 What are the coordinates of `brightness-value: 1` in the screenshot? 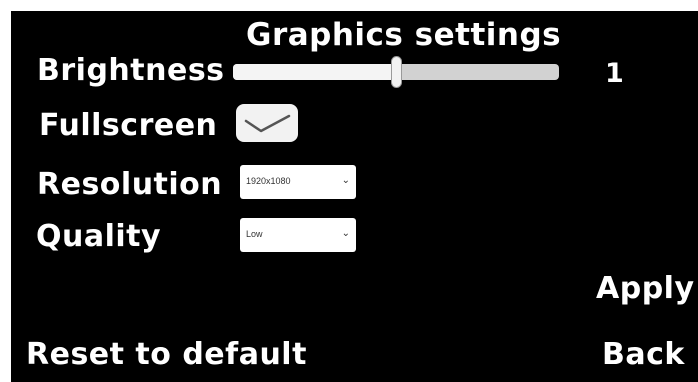 It's located at (615, 73).